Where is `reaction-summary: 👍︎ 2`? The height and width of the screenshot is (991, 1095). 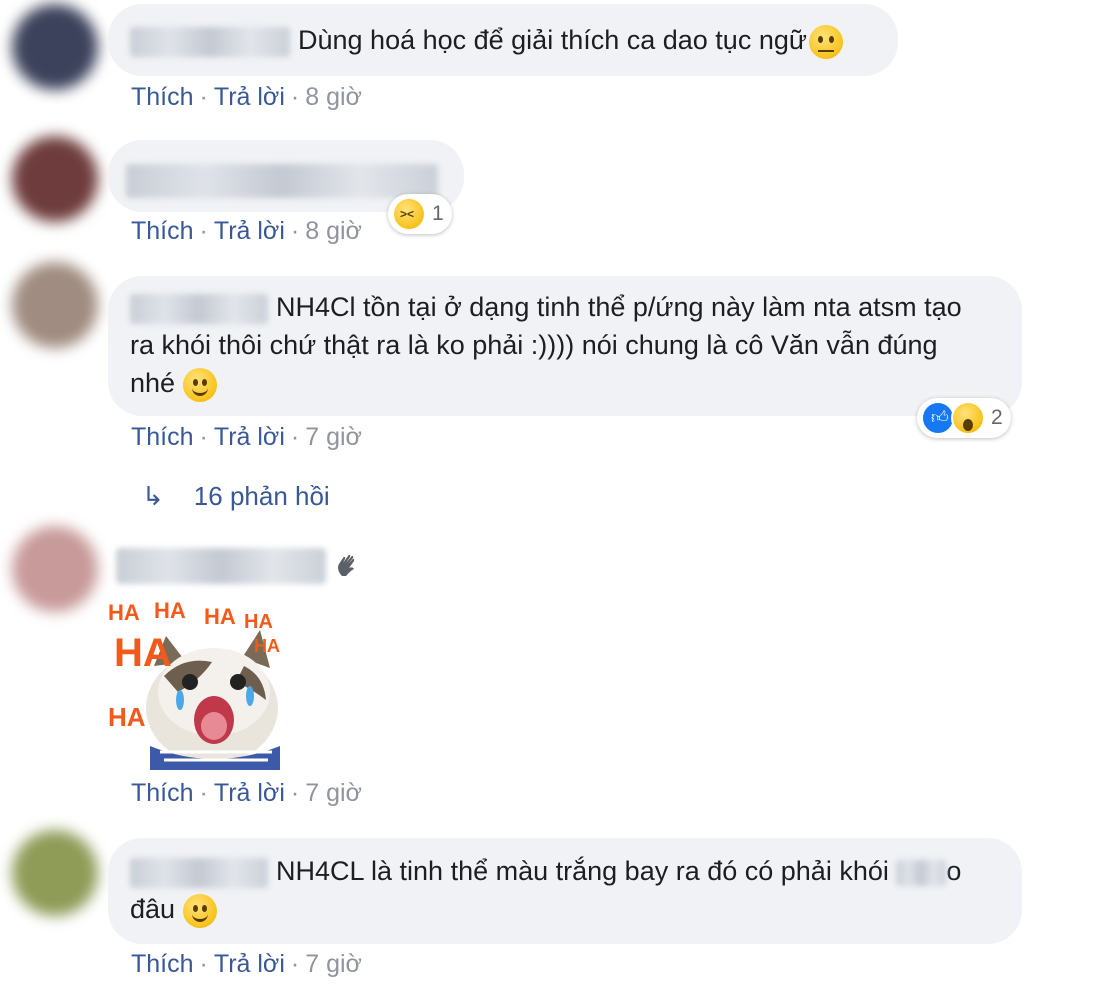 reaction-summary: 👍︎ 2 is located at coordinates (964, 418).